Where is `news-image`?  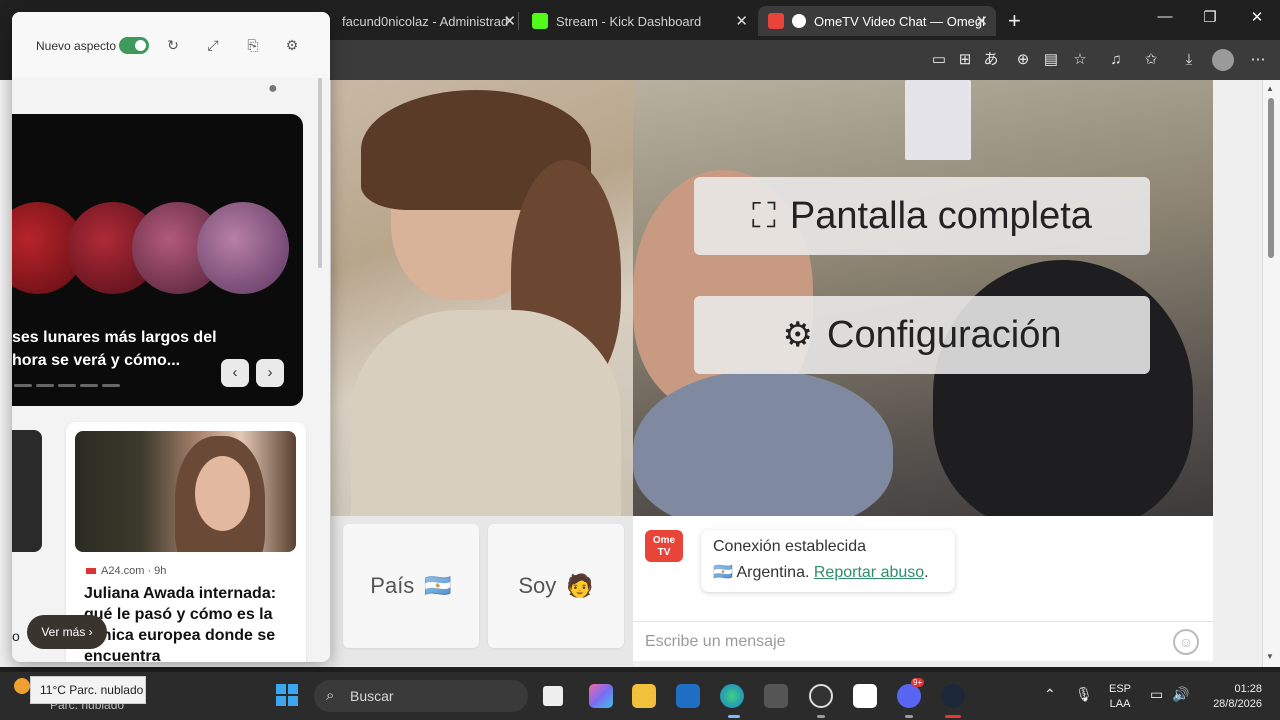 news-image is located at coordinates (185, 491).